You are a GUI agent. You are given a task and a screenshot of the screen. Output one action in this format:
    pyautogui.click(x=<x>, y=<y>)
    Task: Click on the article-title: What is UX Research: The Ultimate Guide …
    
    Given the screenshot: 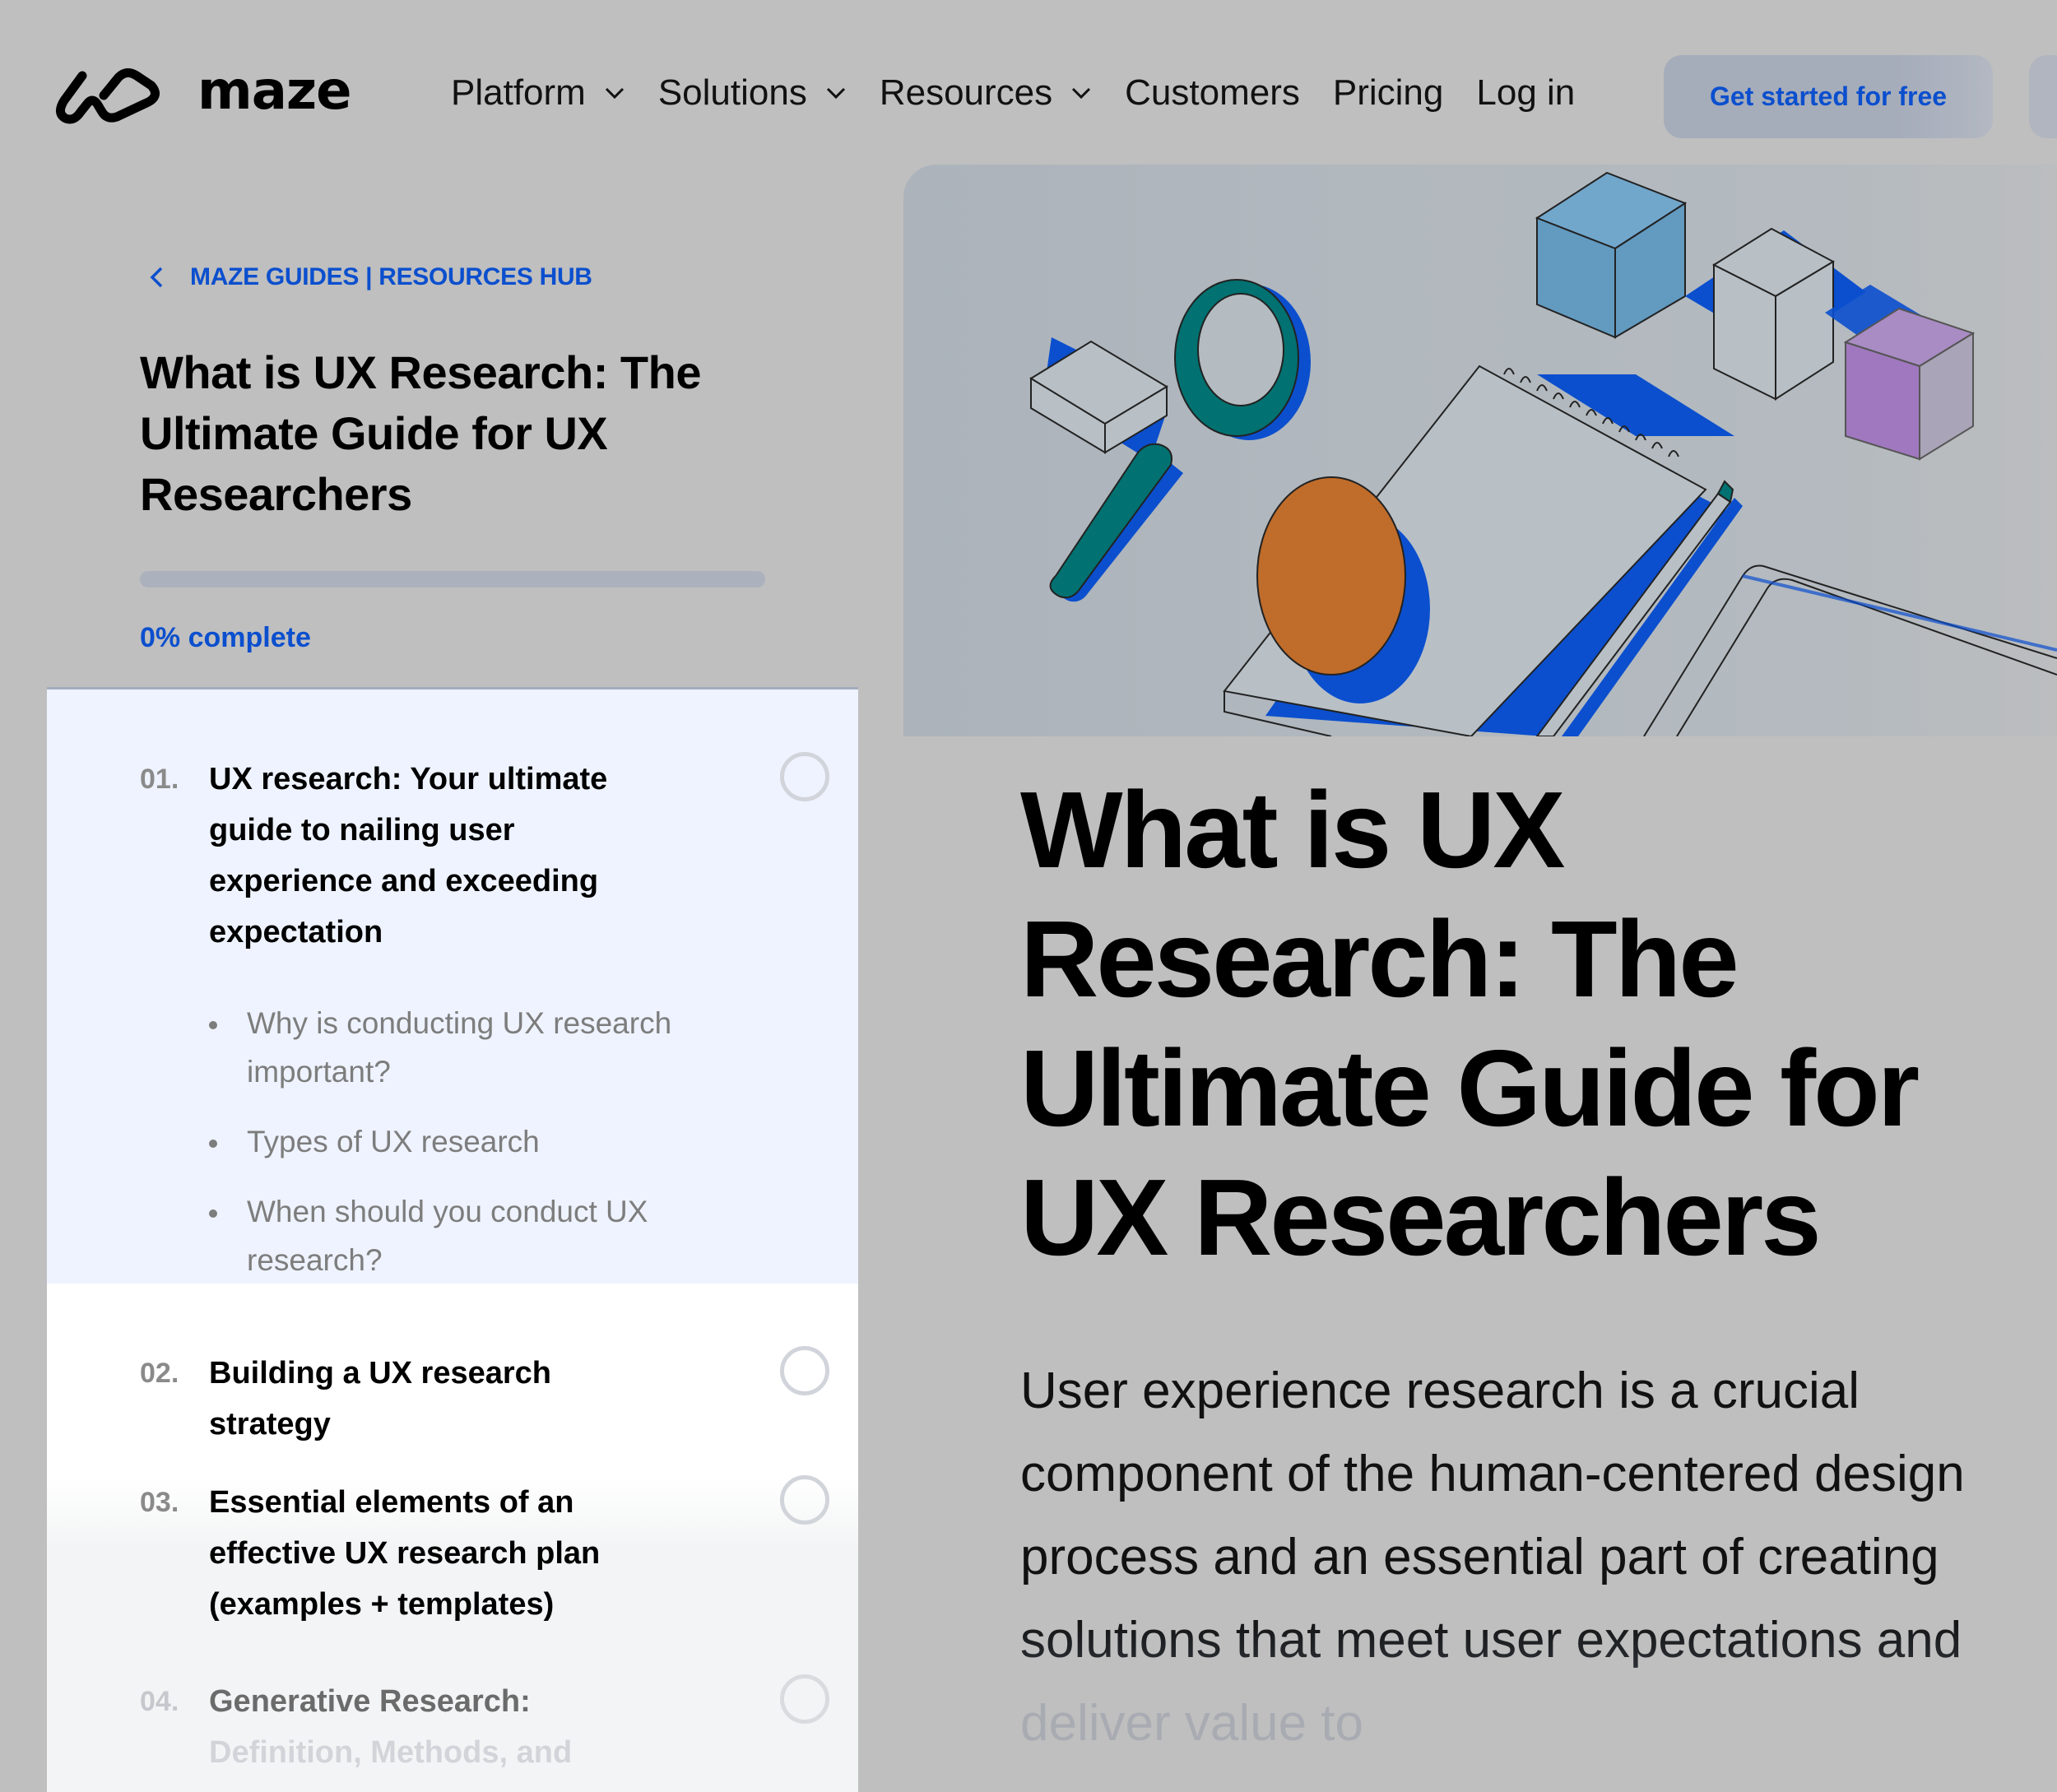 What is the action you would take?
    pyautogui.click(x=1470, y=1023)
    